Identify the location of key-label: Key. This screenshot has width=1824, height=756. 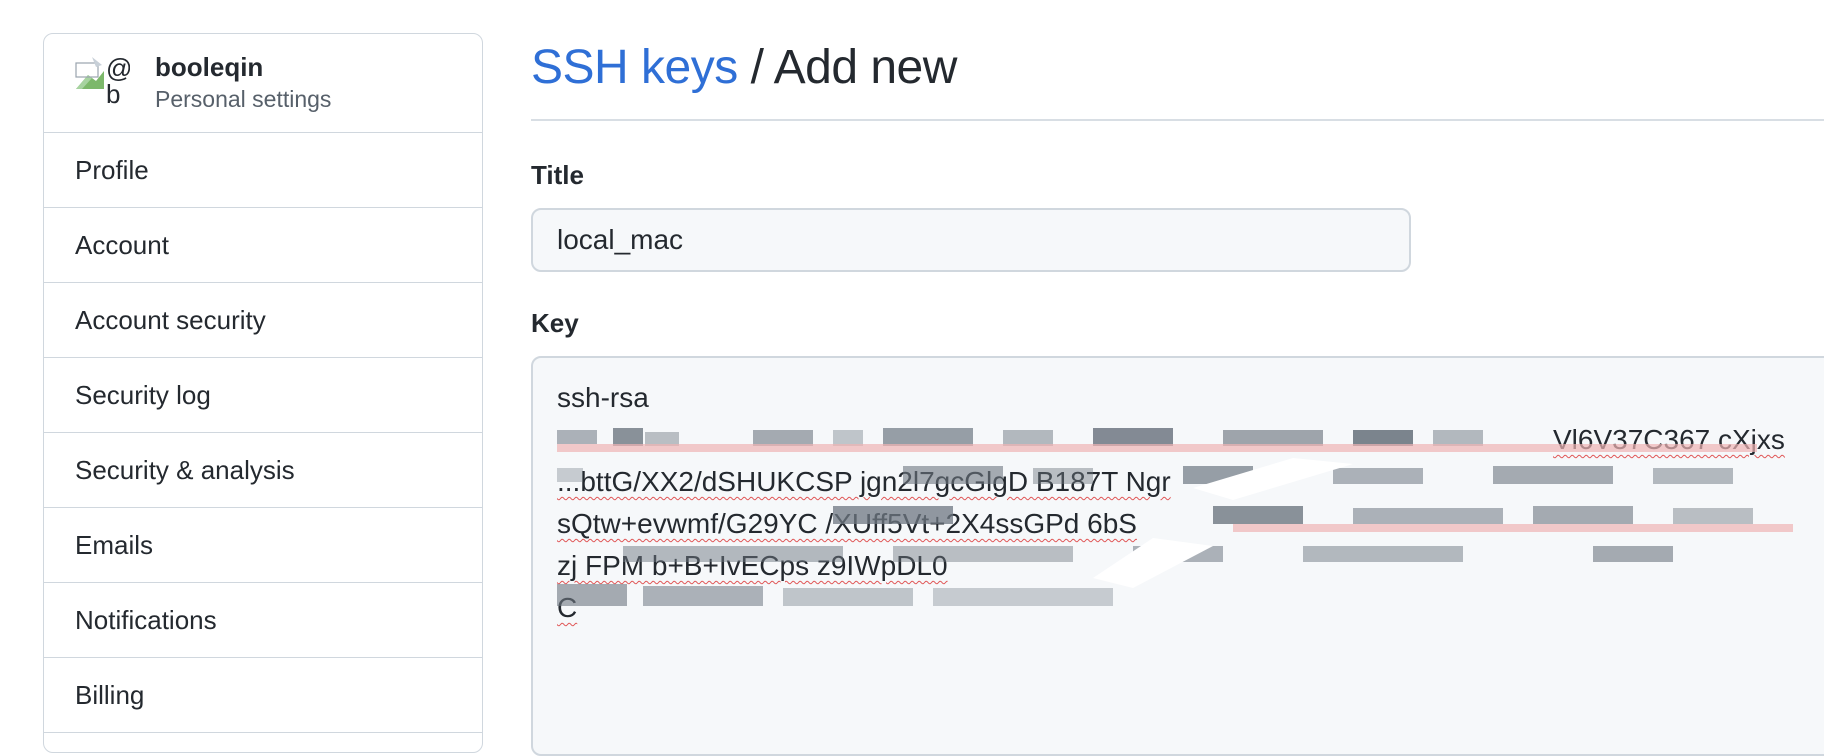
(555, 323).